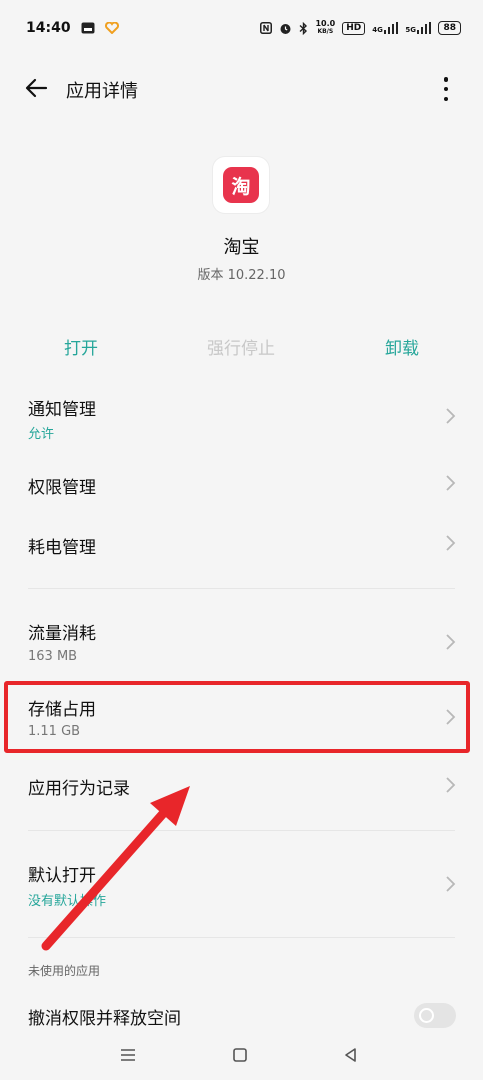 This screenshot has height=1080, width=483. I want to click on revoke-permissions-toggle, so click(435, 1015).